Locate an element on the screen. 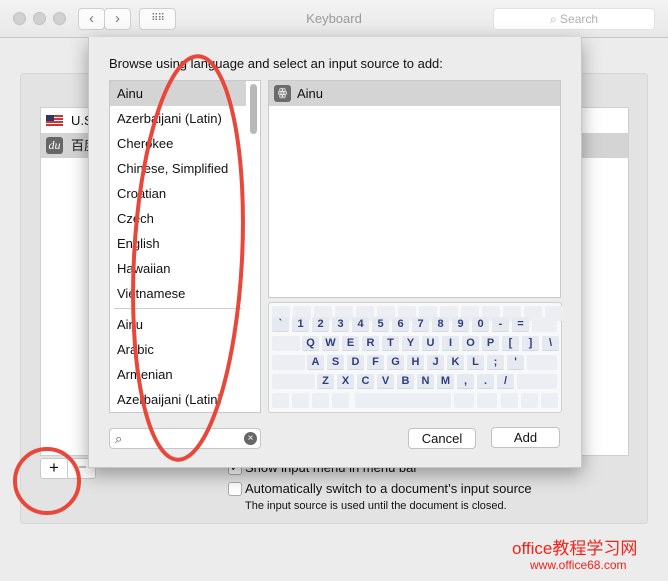 This screenshot has width=668, height=581. watermark-text: office教程学习网 is located at coordinates (575, 548).